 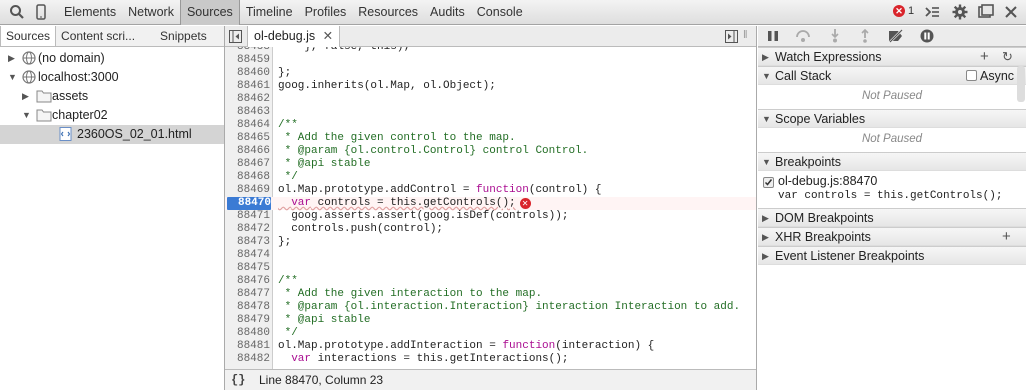 What do you see at coordinates (1011, 12) in the screenshot?
I see `close-icon` at bounding box center [1011, 12].